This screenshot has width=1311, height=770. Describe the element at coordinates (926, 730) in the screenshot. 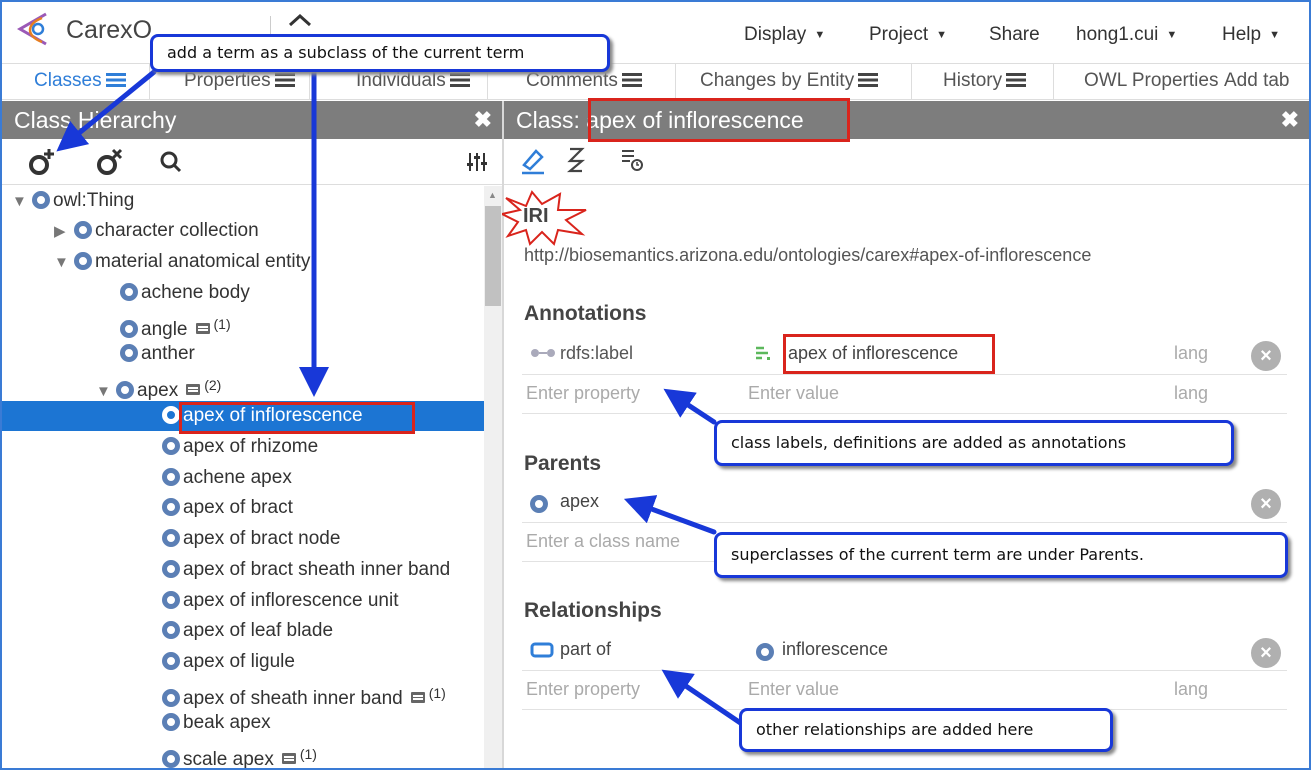

I see `callout-relationships: other relationships are added here` at that location.